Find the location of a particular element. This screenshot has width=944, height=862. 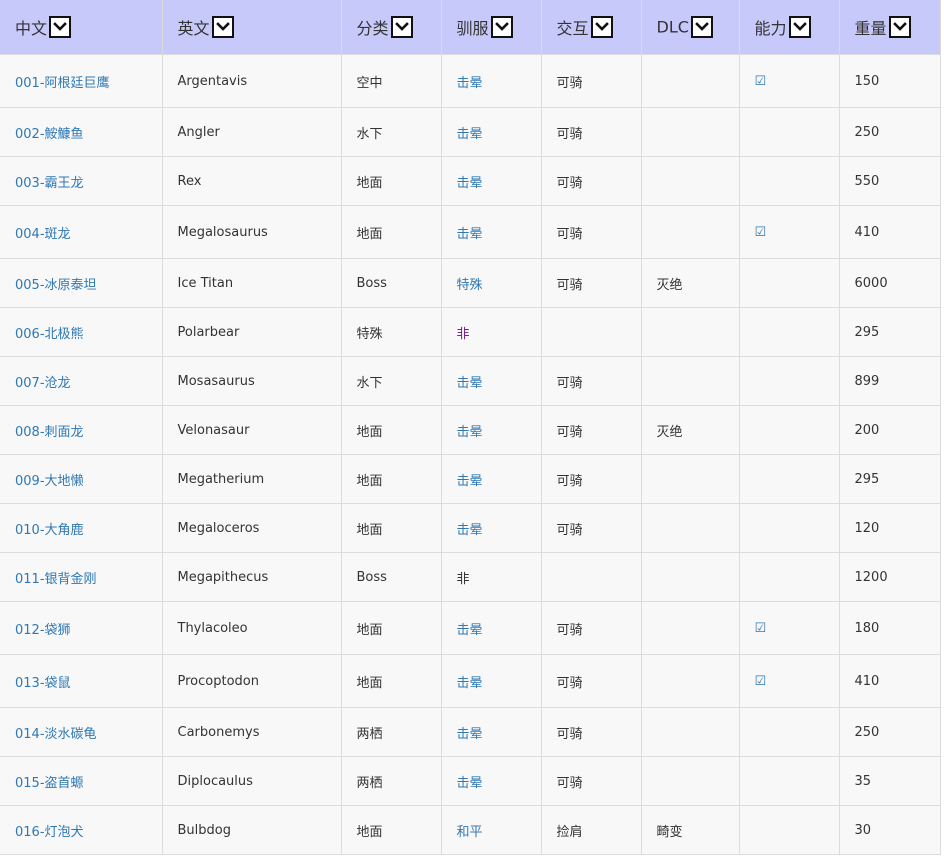

table-row: 003-霸王龙 Rex 地面 击晕 可骑 550 is located at coordinates (470, 181).